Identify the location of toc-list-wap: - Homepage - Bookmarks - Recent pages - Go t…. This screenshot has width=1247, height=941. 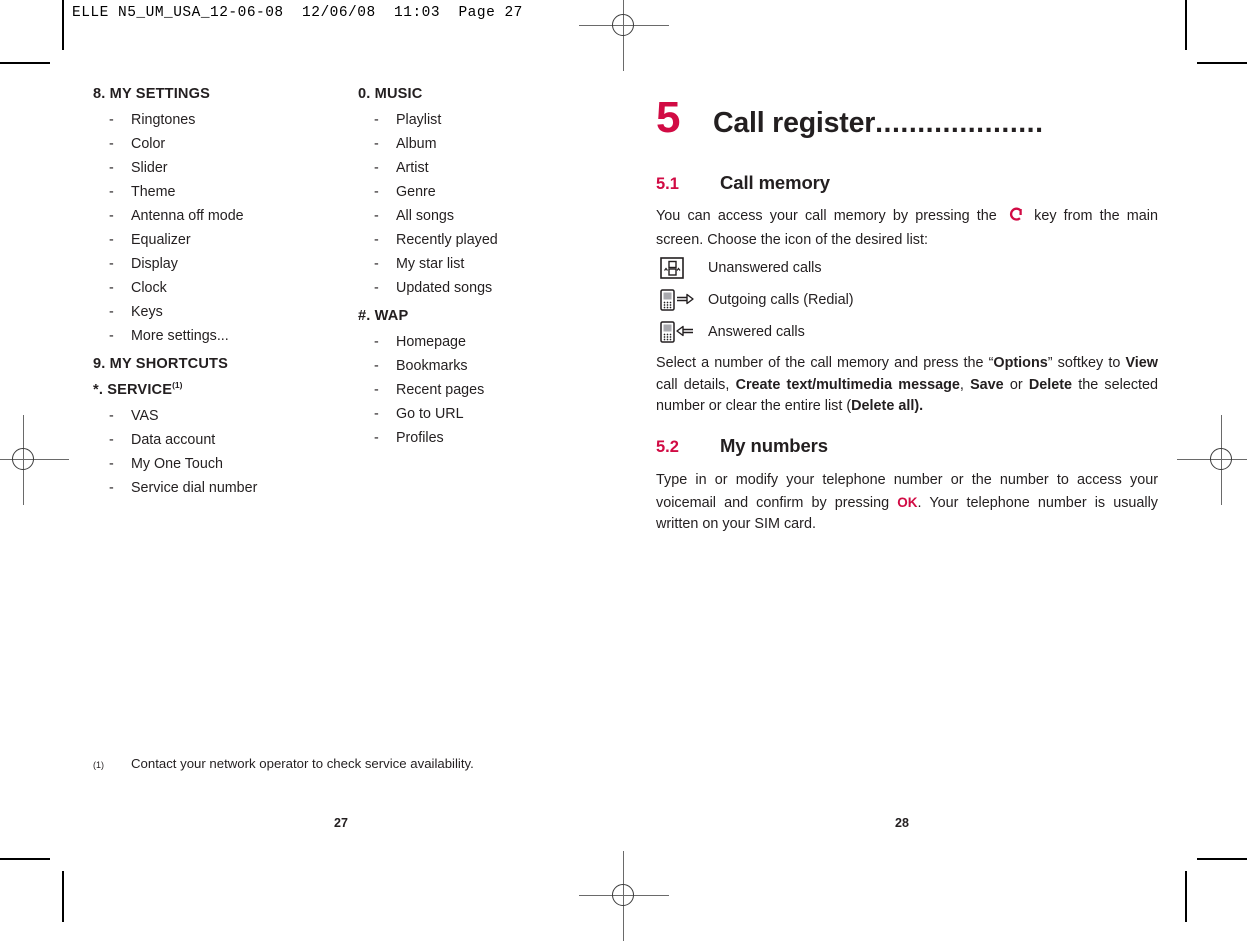
(483, 390).